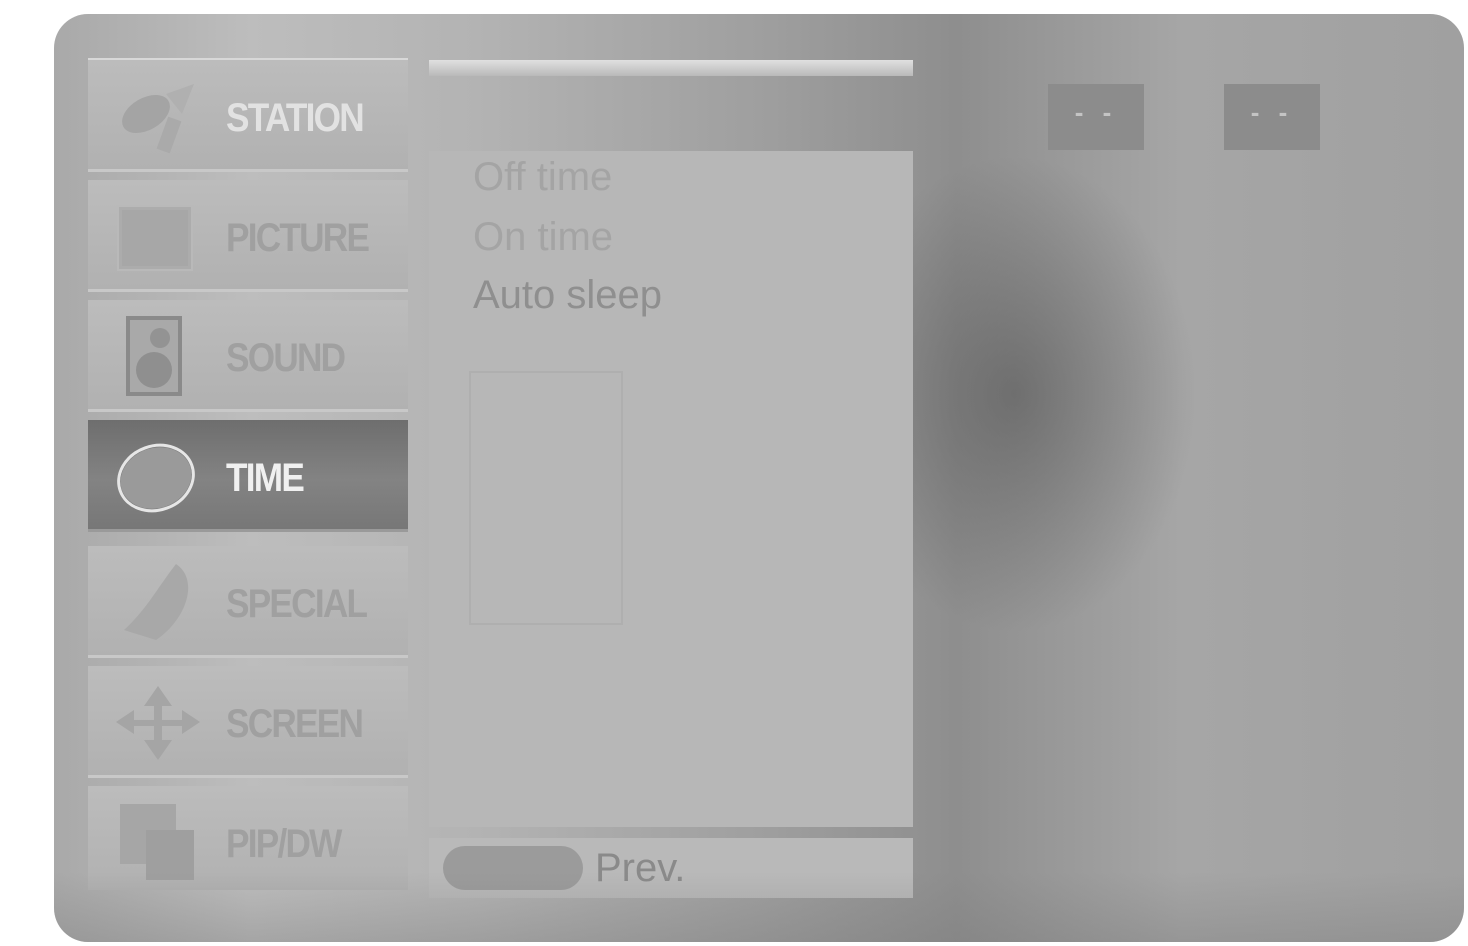 This screenshot has width=1468, height=946. I want to click on submenu-item-auto-sleep: Auto sleep, so click(567, 295).